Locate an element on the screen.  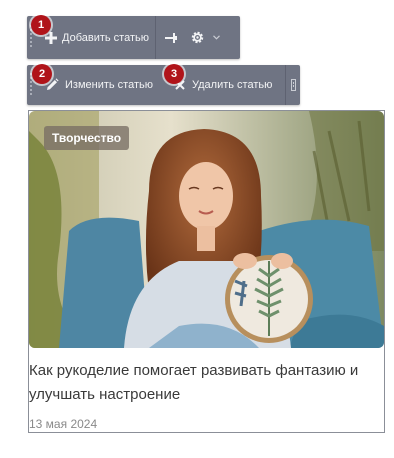
more-options-handle is located at coordinates (293, 85).